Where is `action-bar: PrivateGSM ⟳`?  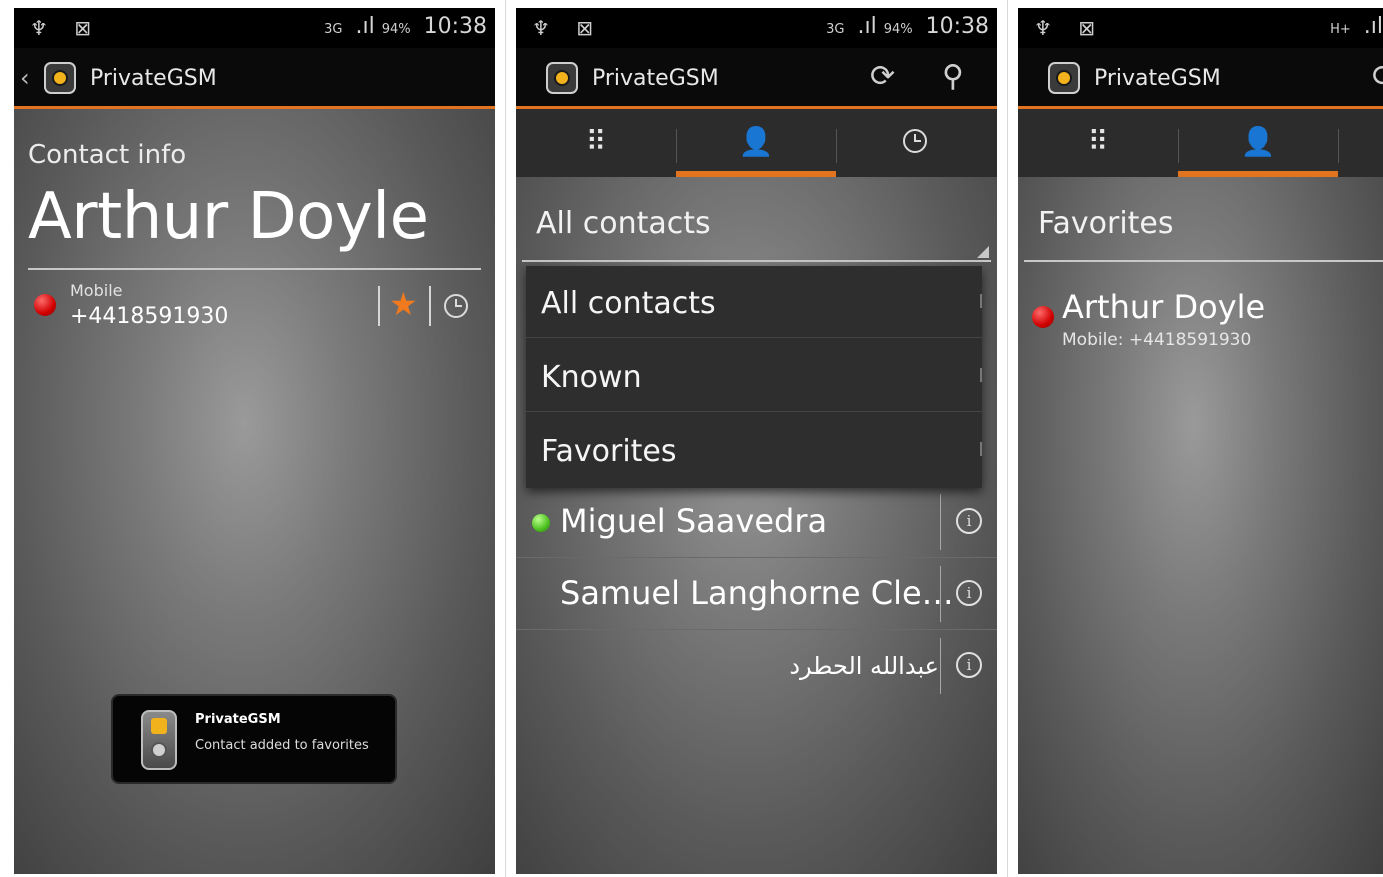
action-bar: PrivateGSM ⟳ is located at coordinates (1200, 78).